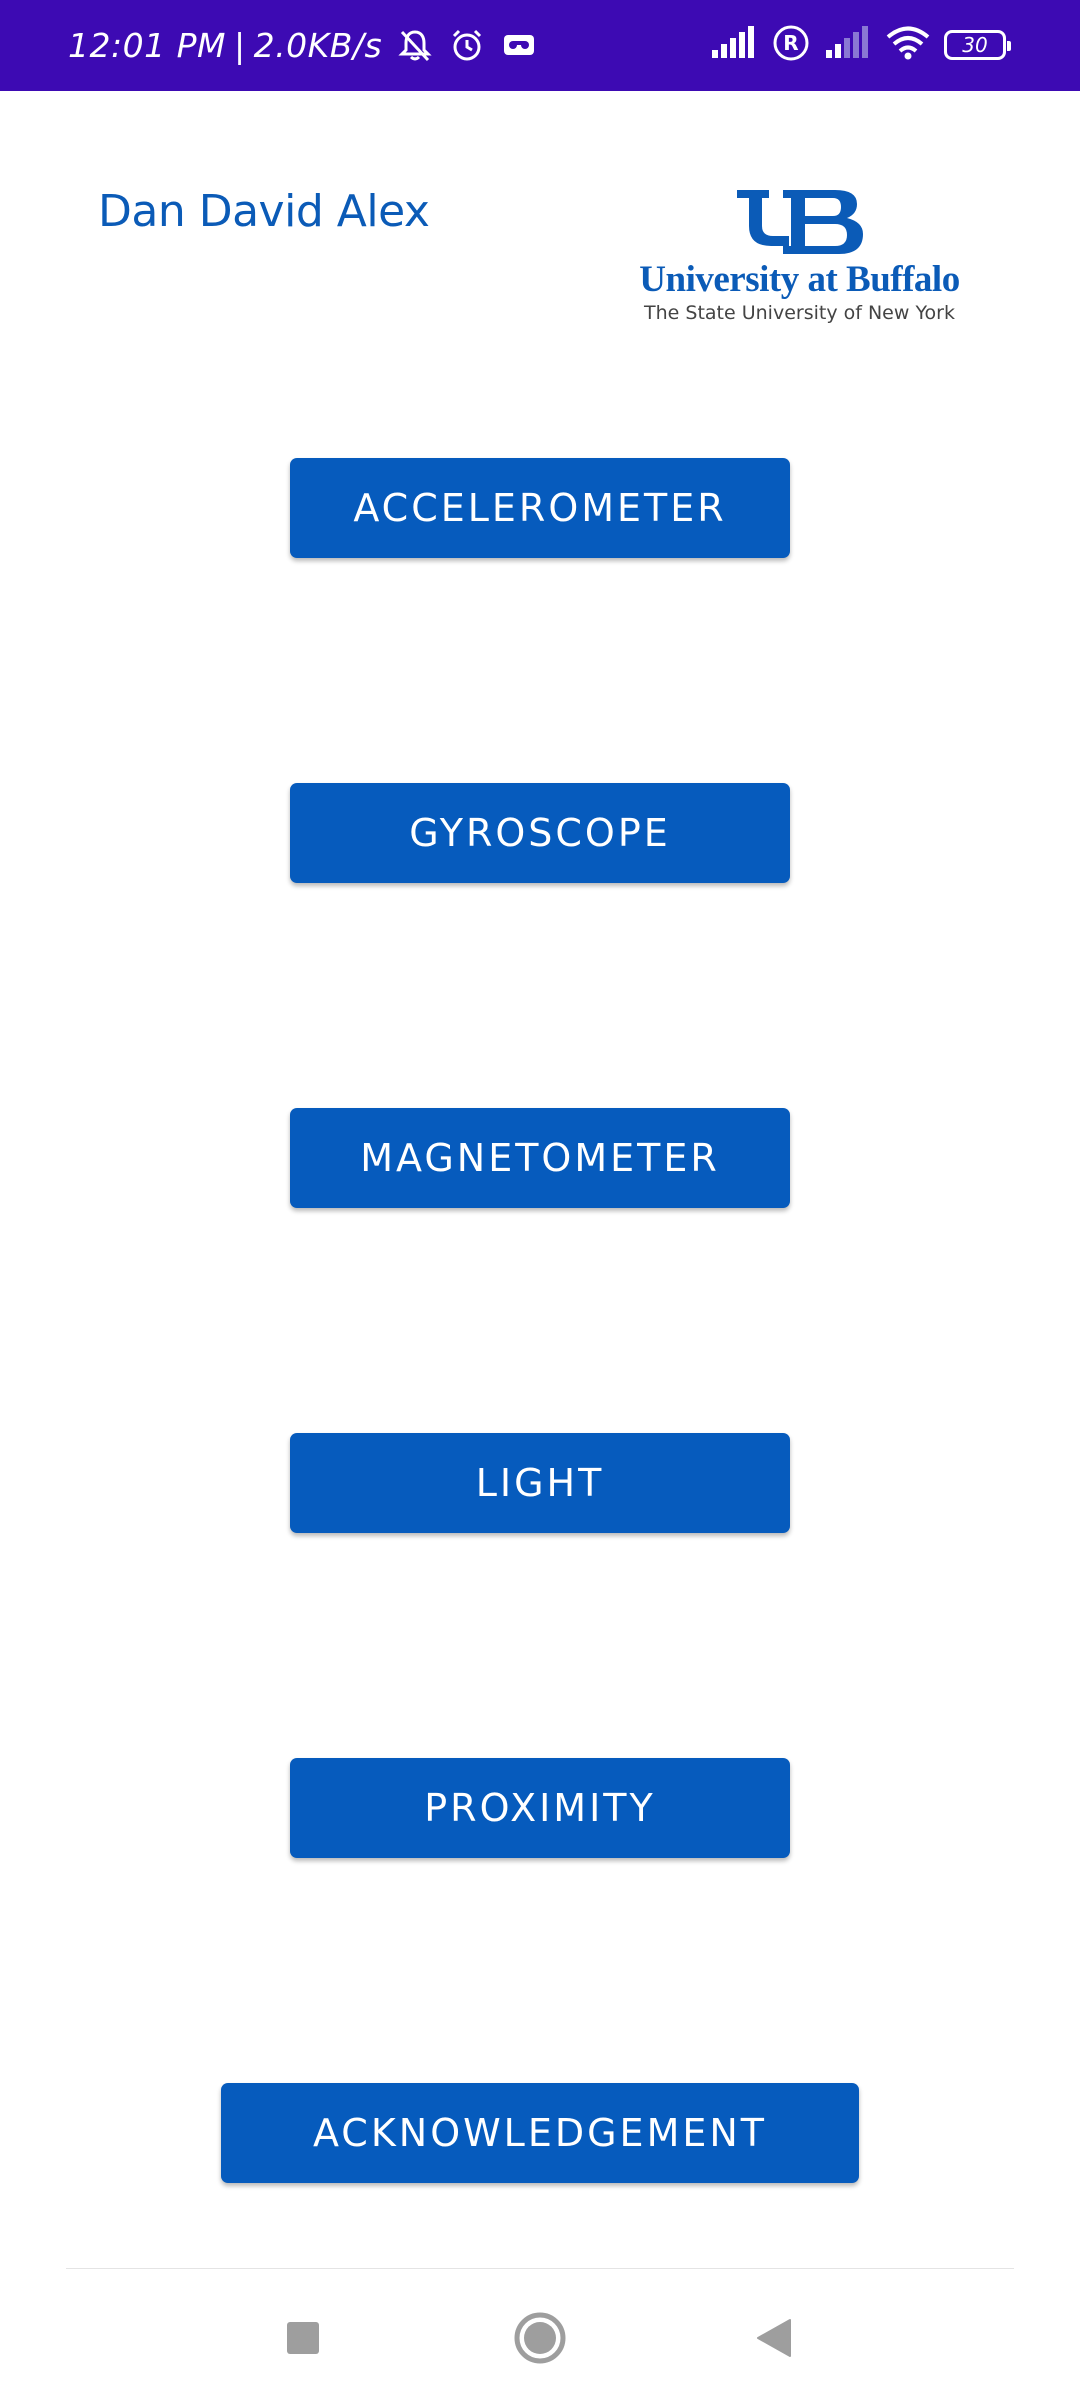 The width and height of the screenshot is (1080, 2400). I want to click on mute-bell-icon, so click(415, 45).